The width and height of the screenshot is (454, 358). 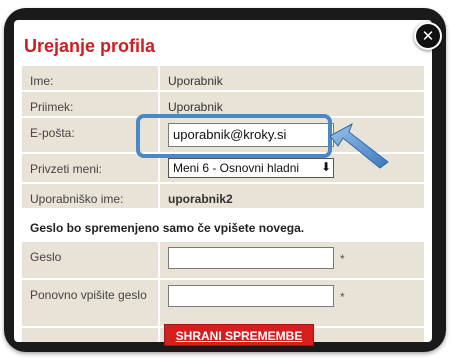 I want to click on password-required-mark: *, so click(x=342, y=259).